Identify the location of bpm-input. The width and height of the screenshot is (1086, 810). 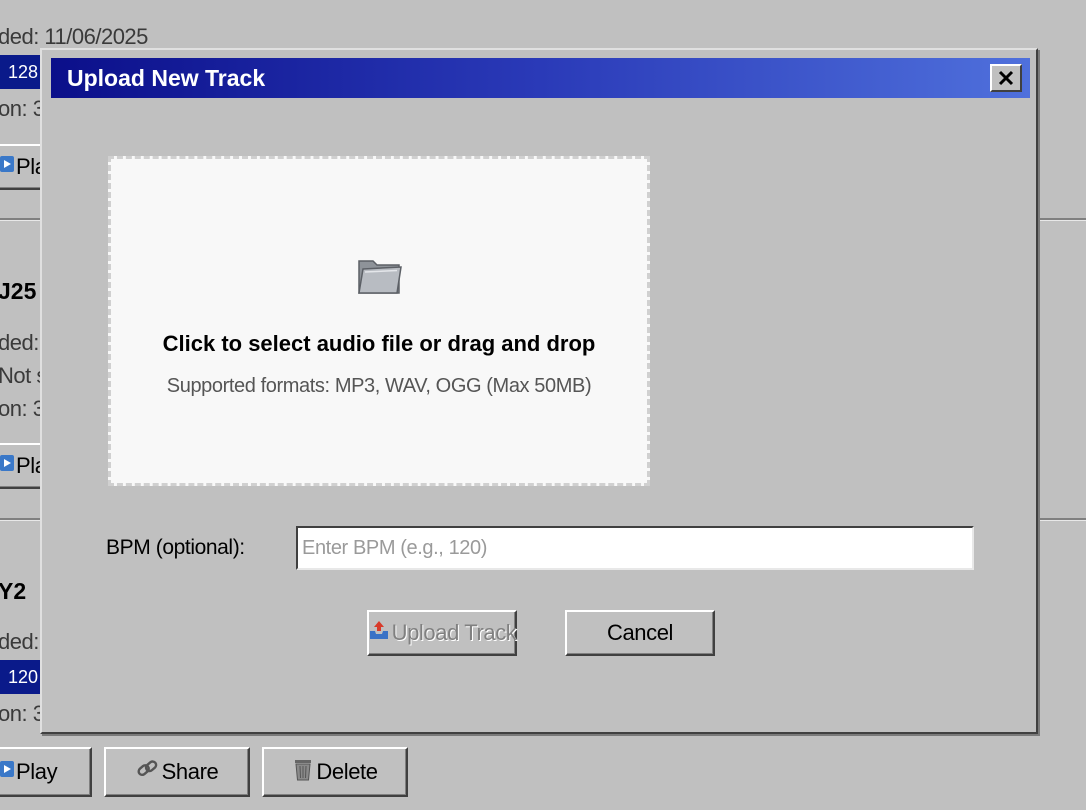
(635, 548).